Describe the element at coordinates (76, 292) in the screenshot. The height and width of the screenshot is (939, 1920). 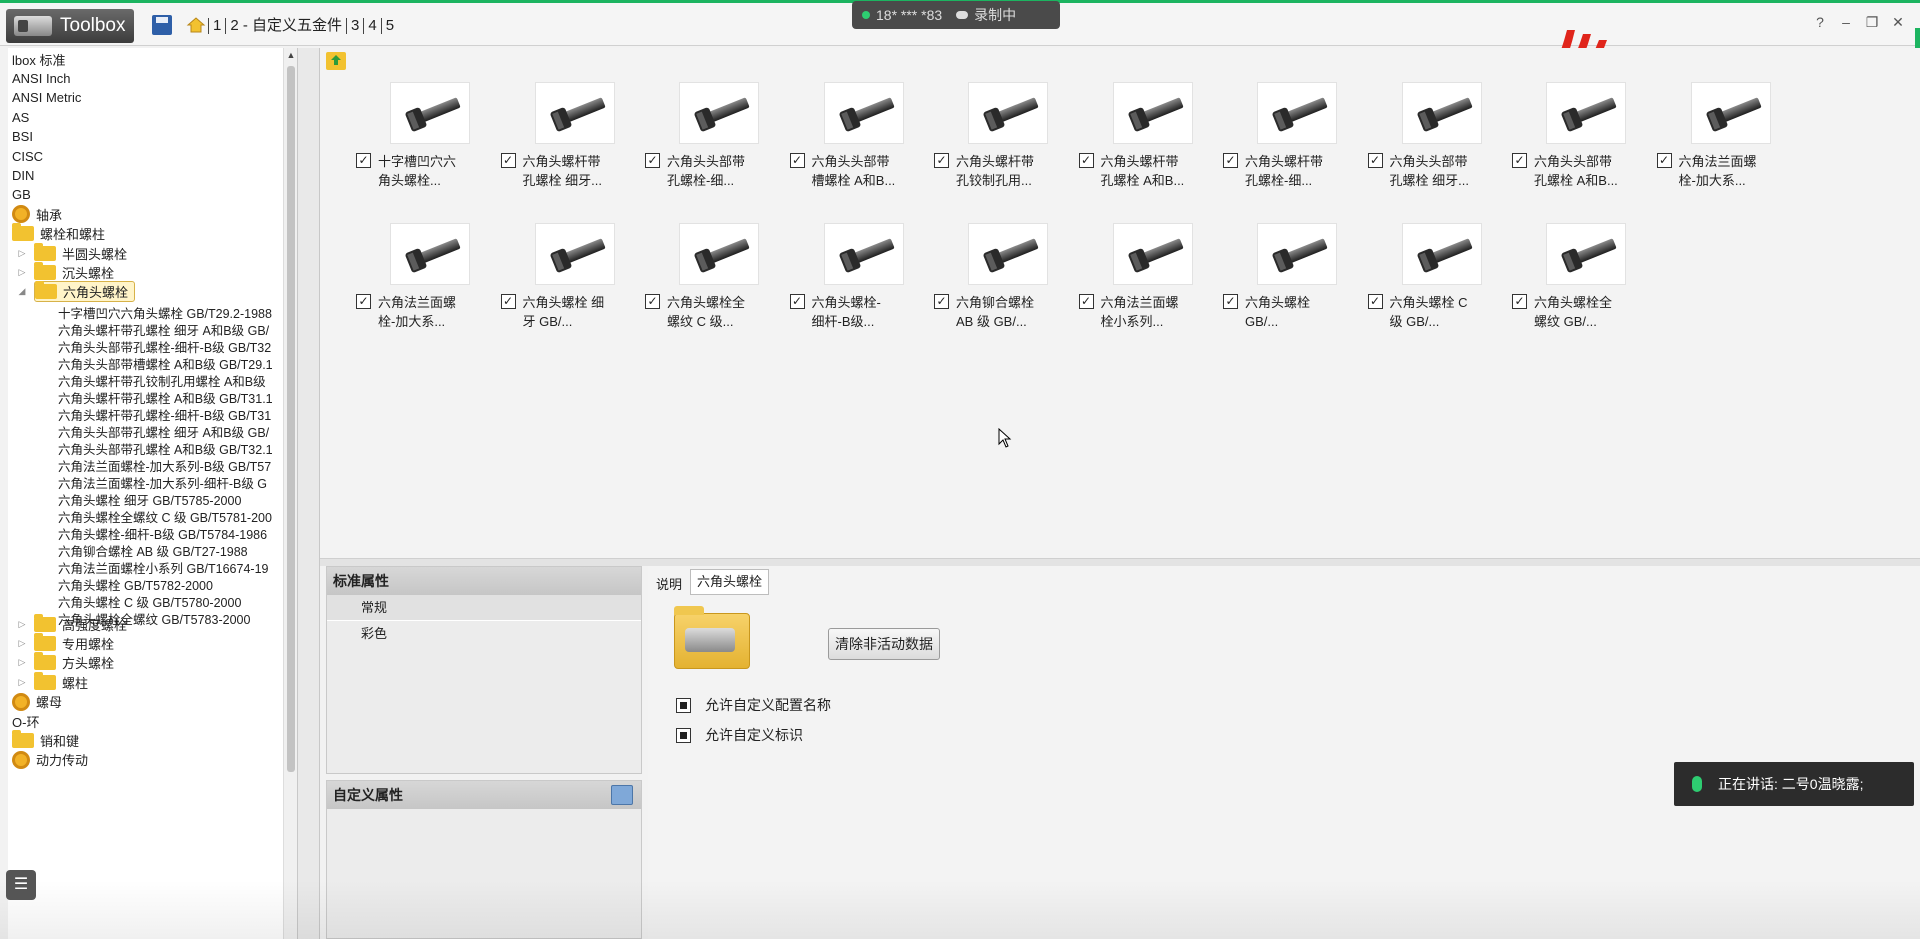
I see `tree-item: ◢ 六角头螺栓` at that location.